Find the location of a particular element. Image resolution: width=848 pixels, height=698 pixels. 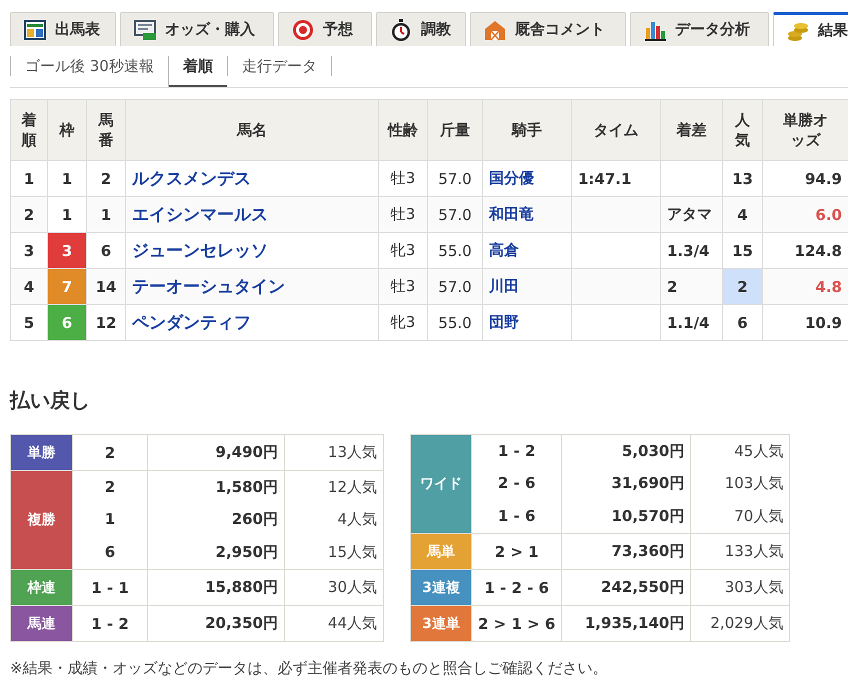

table-cell: 6.0 is located at coordinates (805, 214).